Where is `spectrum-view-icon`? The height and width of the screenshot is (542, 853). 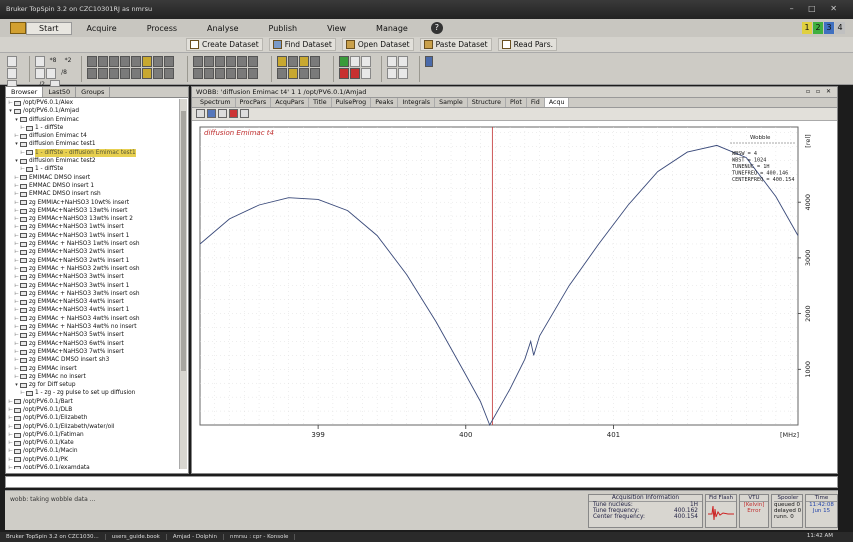 spectrum-view-icon is located at coordinates (92, 73).